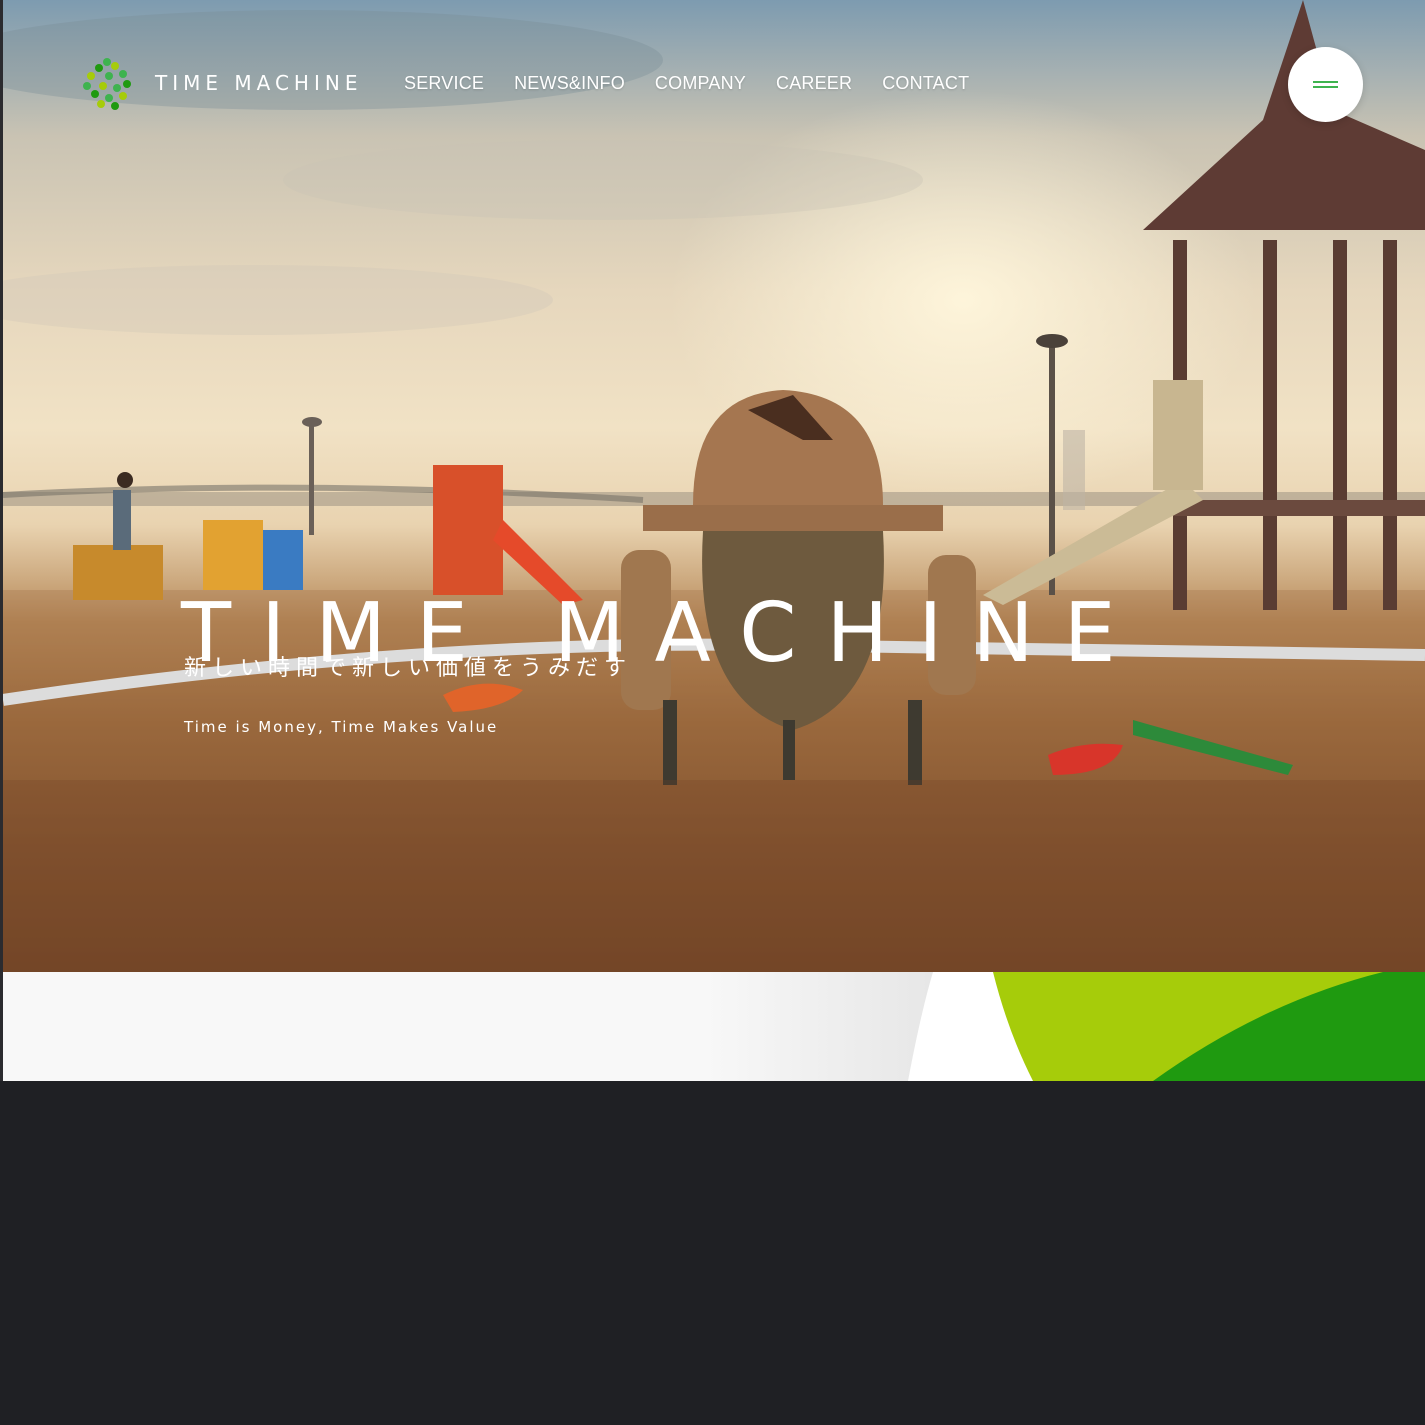 The image size is (1425, 1425). What do you see at coordinates (1325, 87) in the screenshot?
I see `hamburger-icon-bar` at bounding box center [1325, 87].